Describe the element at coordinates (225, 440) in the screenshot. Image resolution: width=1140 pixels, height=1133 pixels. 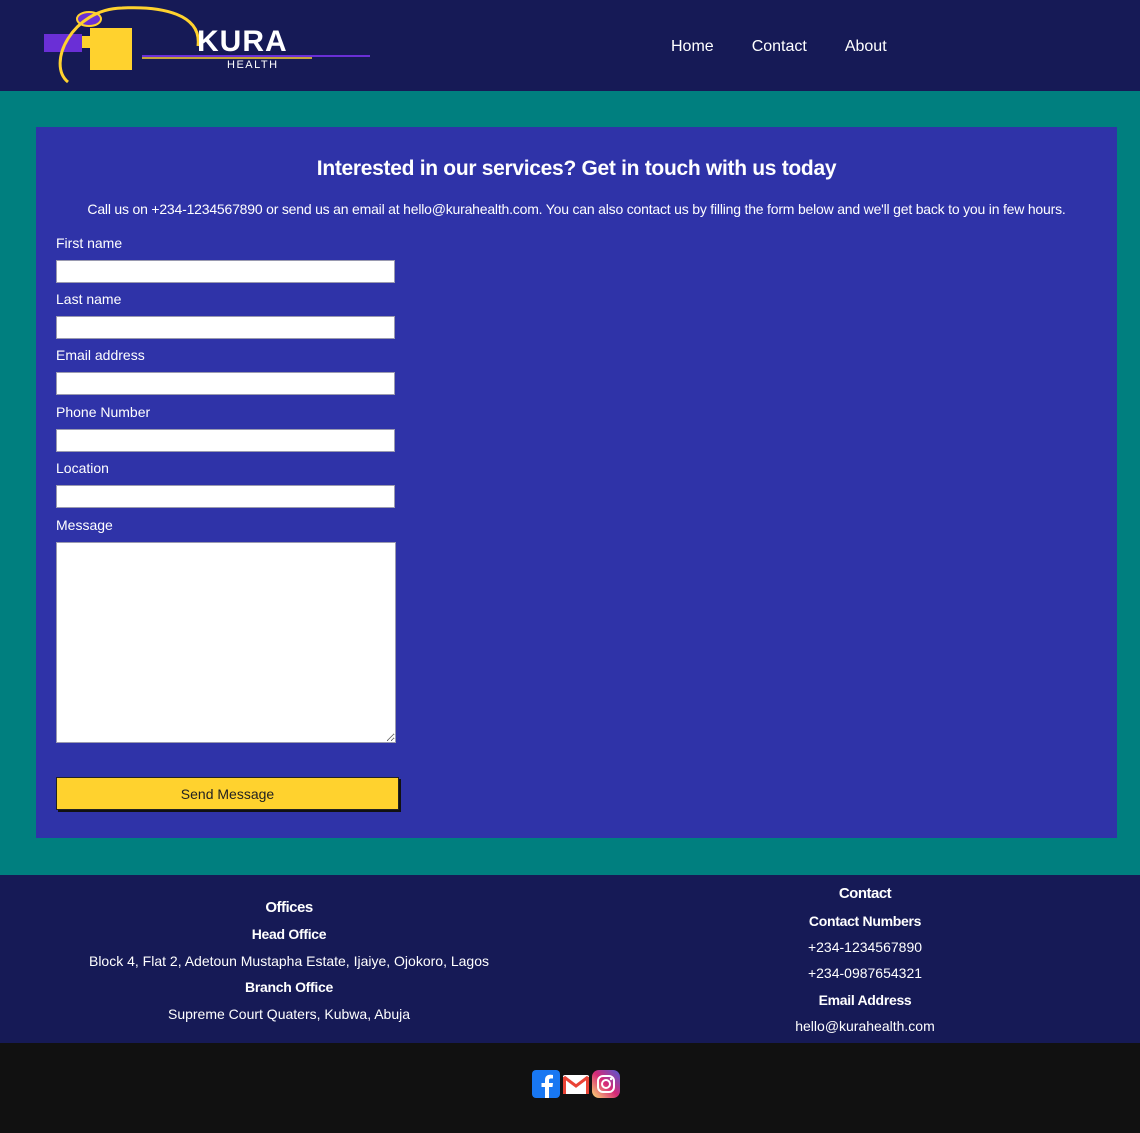
I see `phone-input` at that location.